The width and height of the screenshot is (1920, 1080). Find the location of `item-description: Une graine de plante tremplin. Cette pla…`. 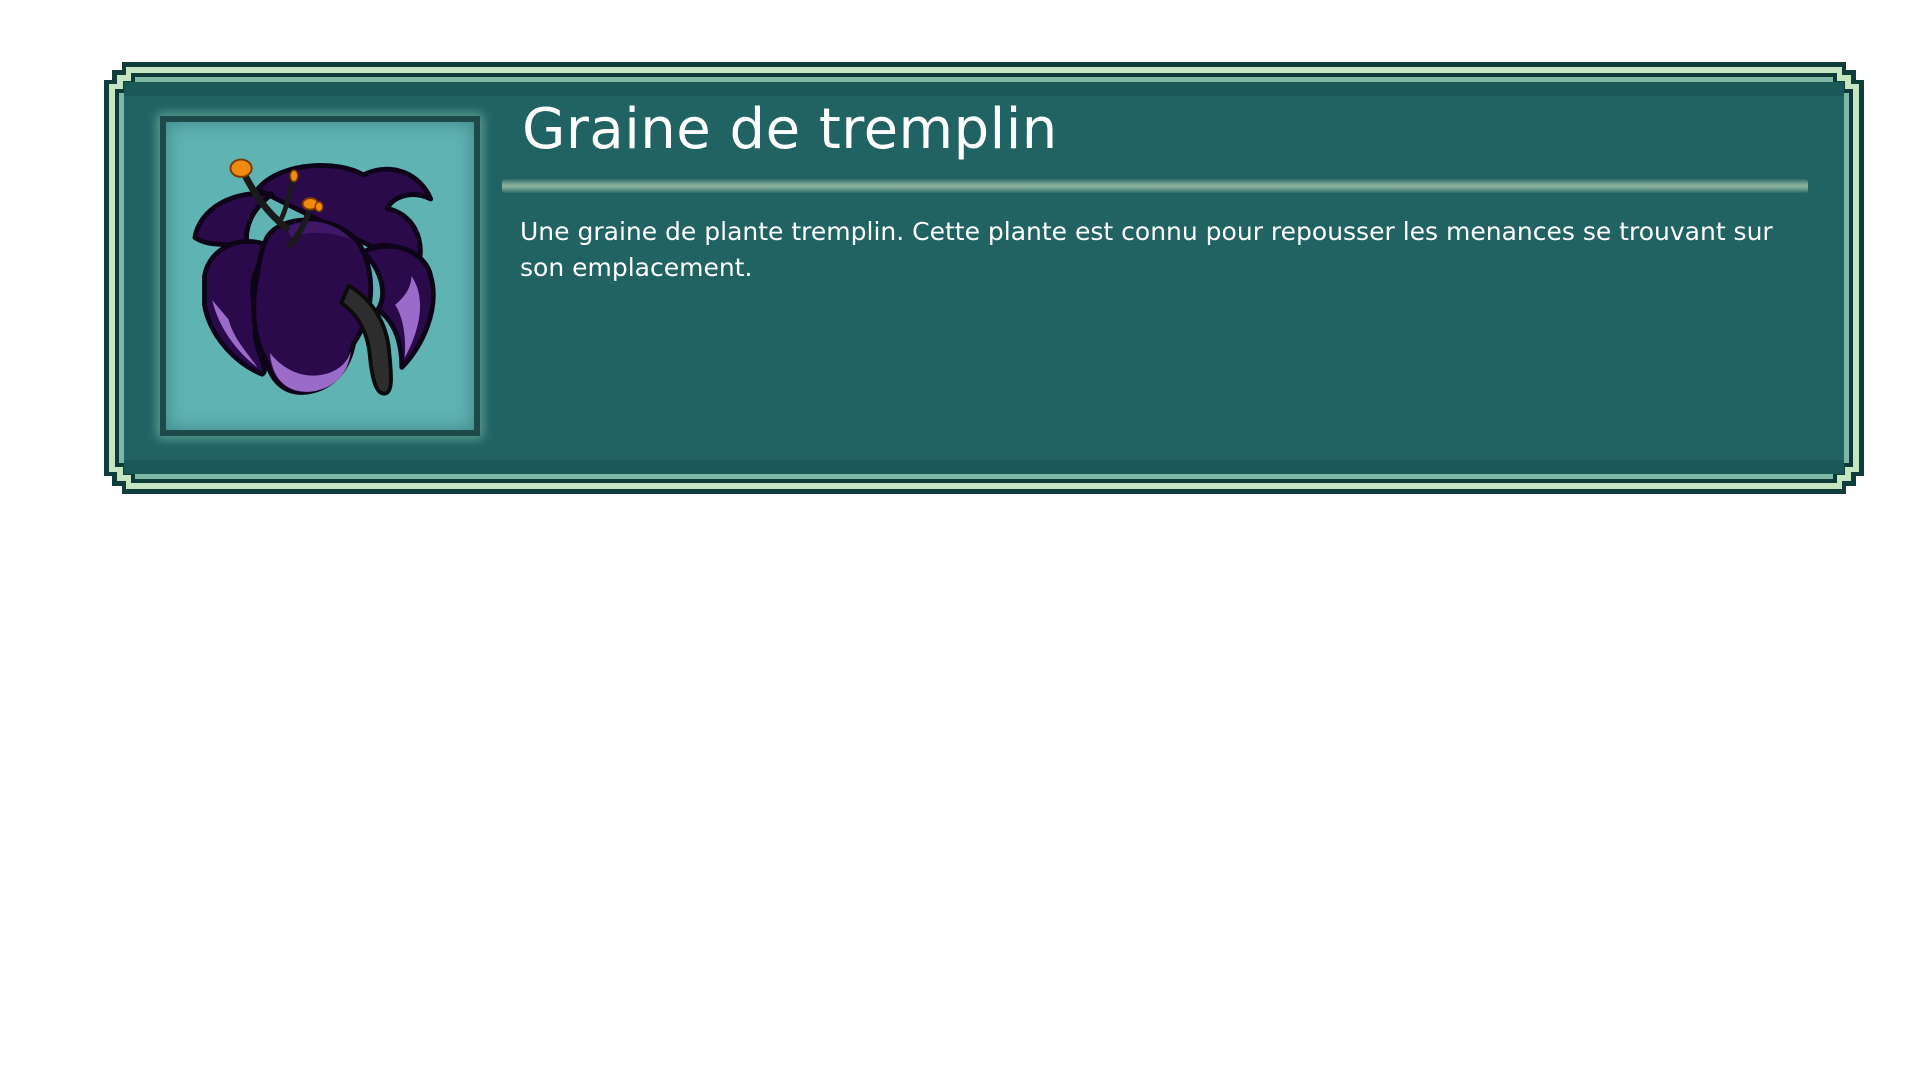

item-description: Une graine de plante tremplin. Cette pla… is located at coordinates (1146, 249).